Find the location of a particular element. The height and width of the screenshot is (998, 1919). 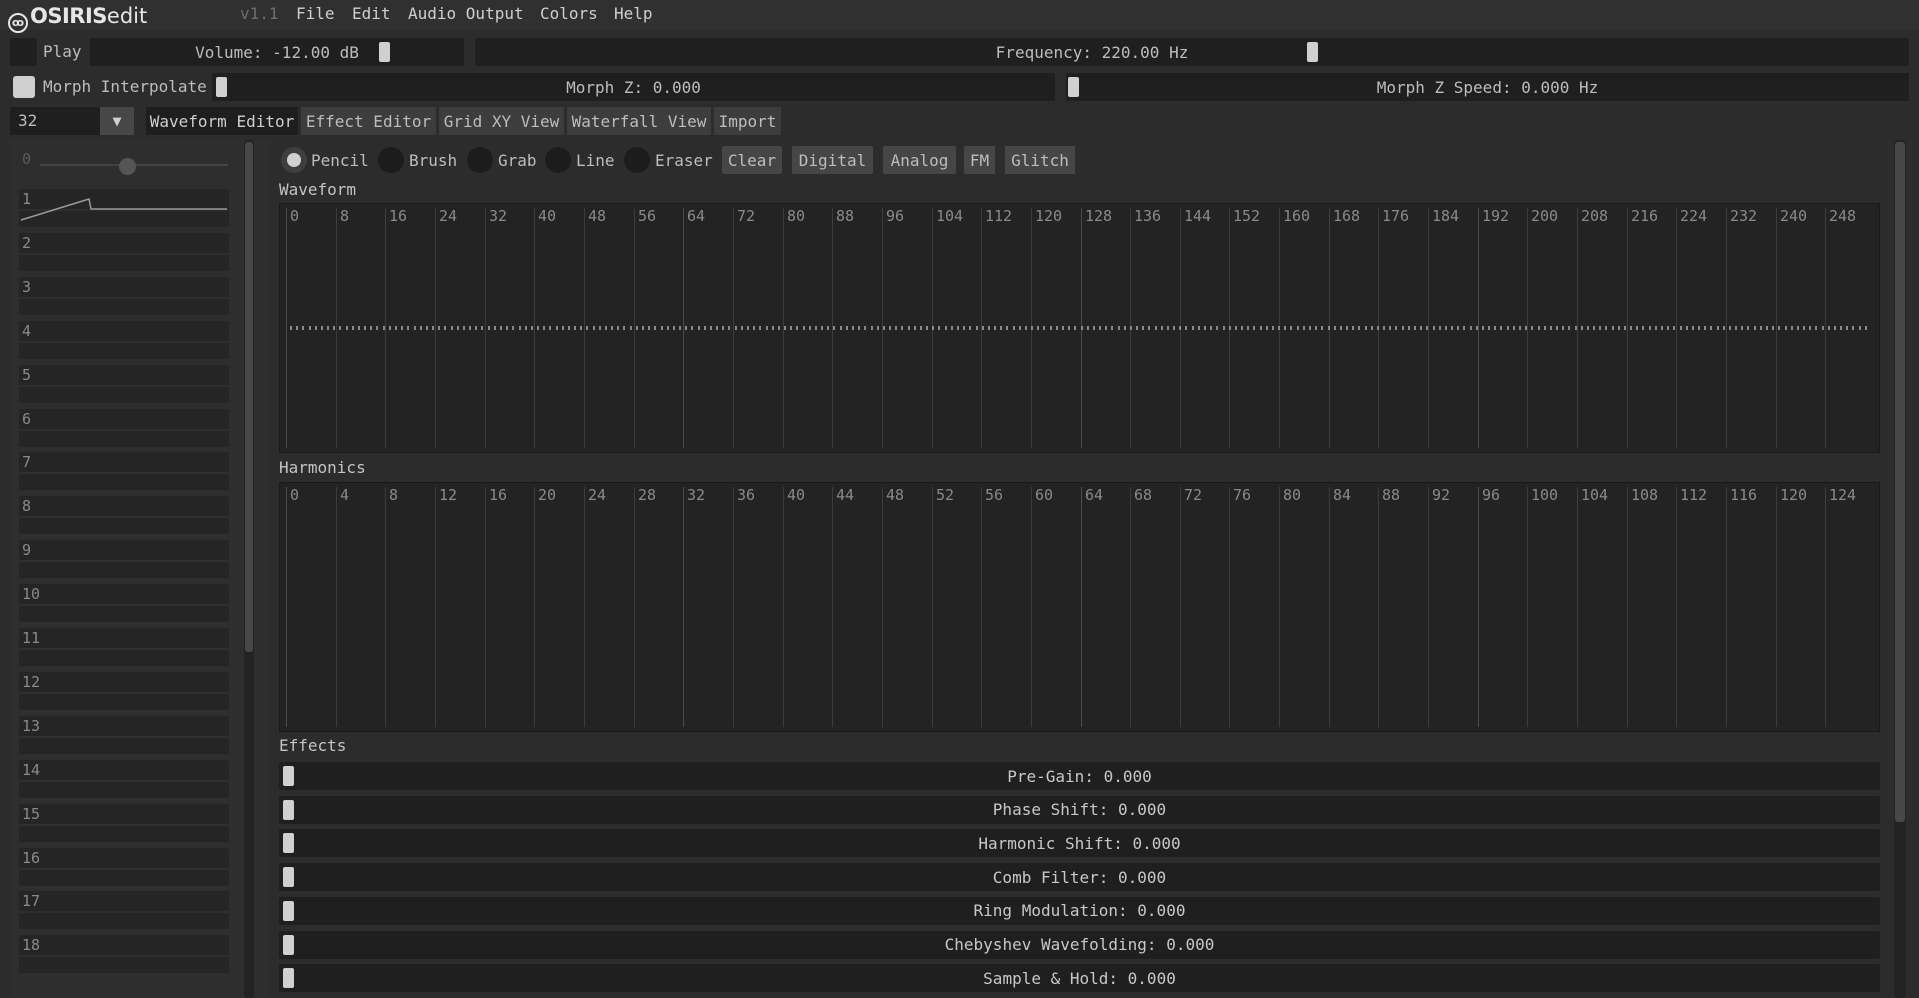

tab-effect-editor: Effect Editor is located at coordinates (368, 121).